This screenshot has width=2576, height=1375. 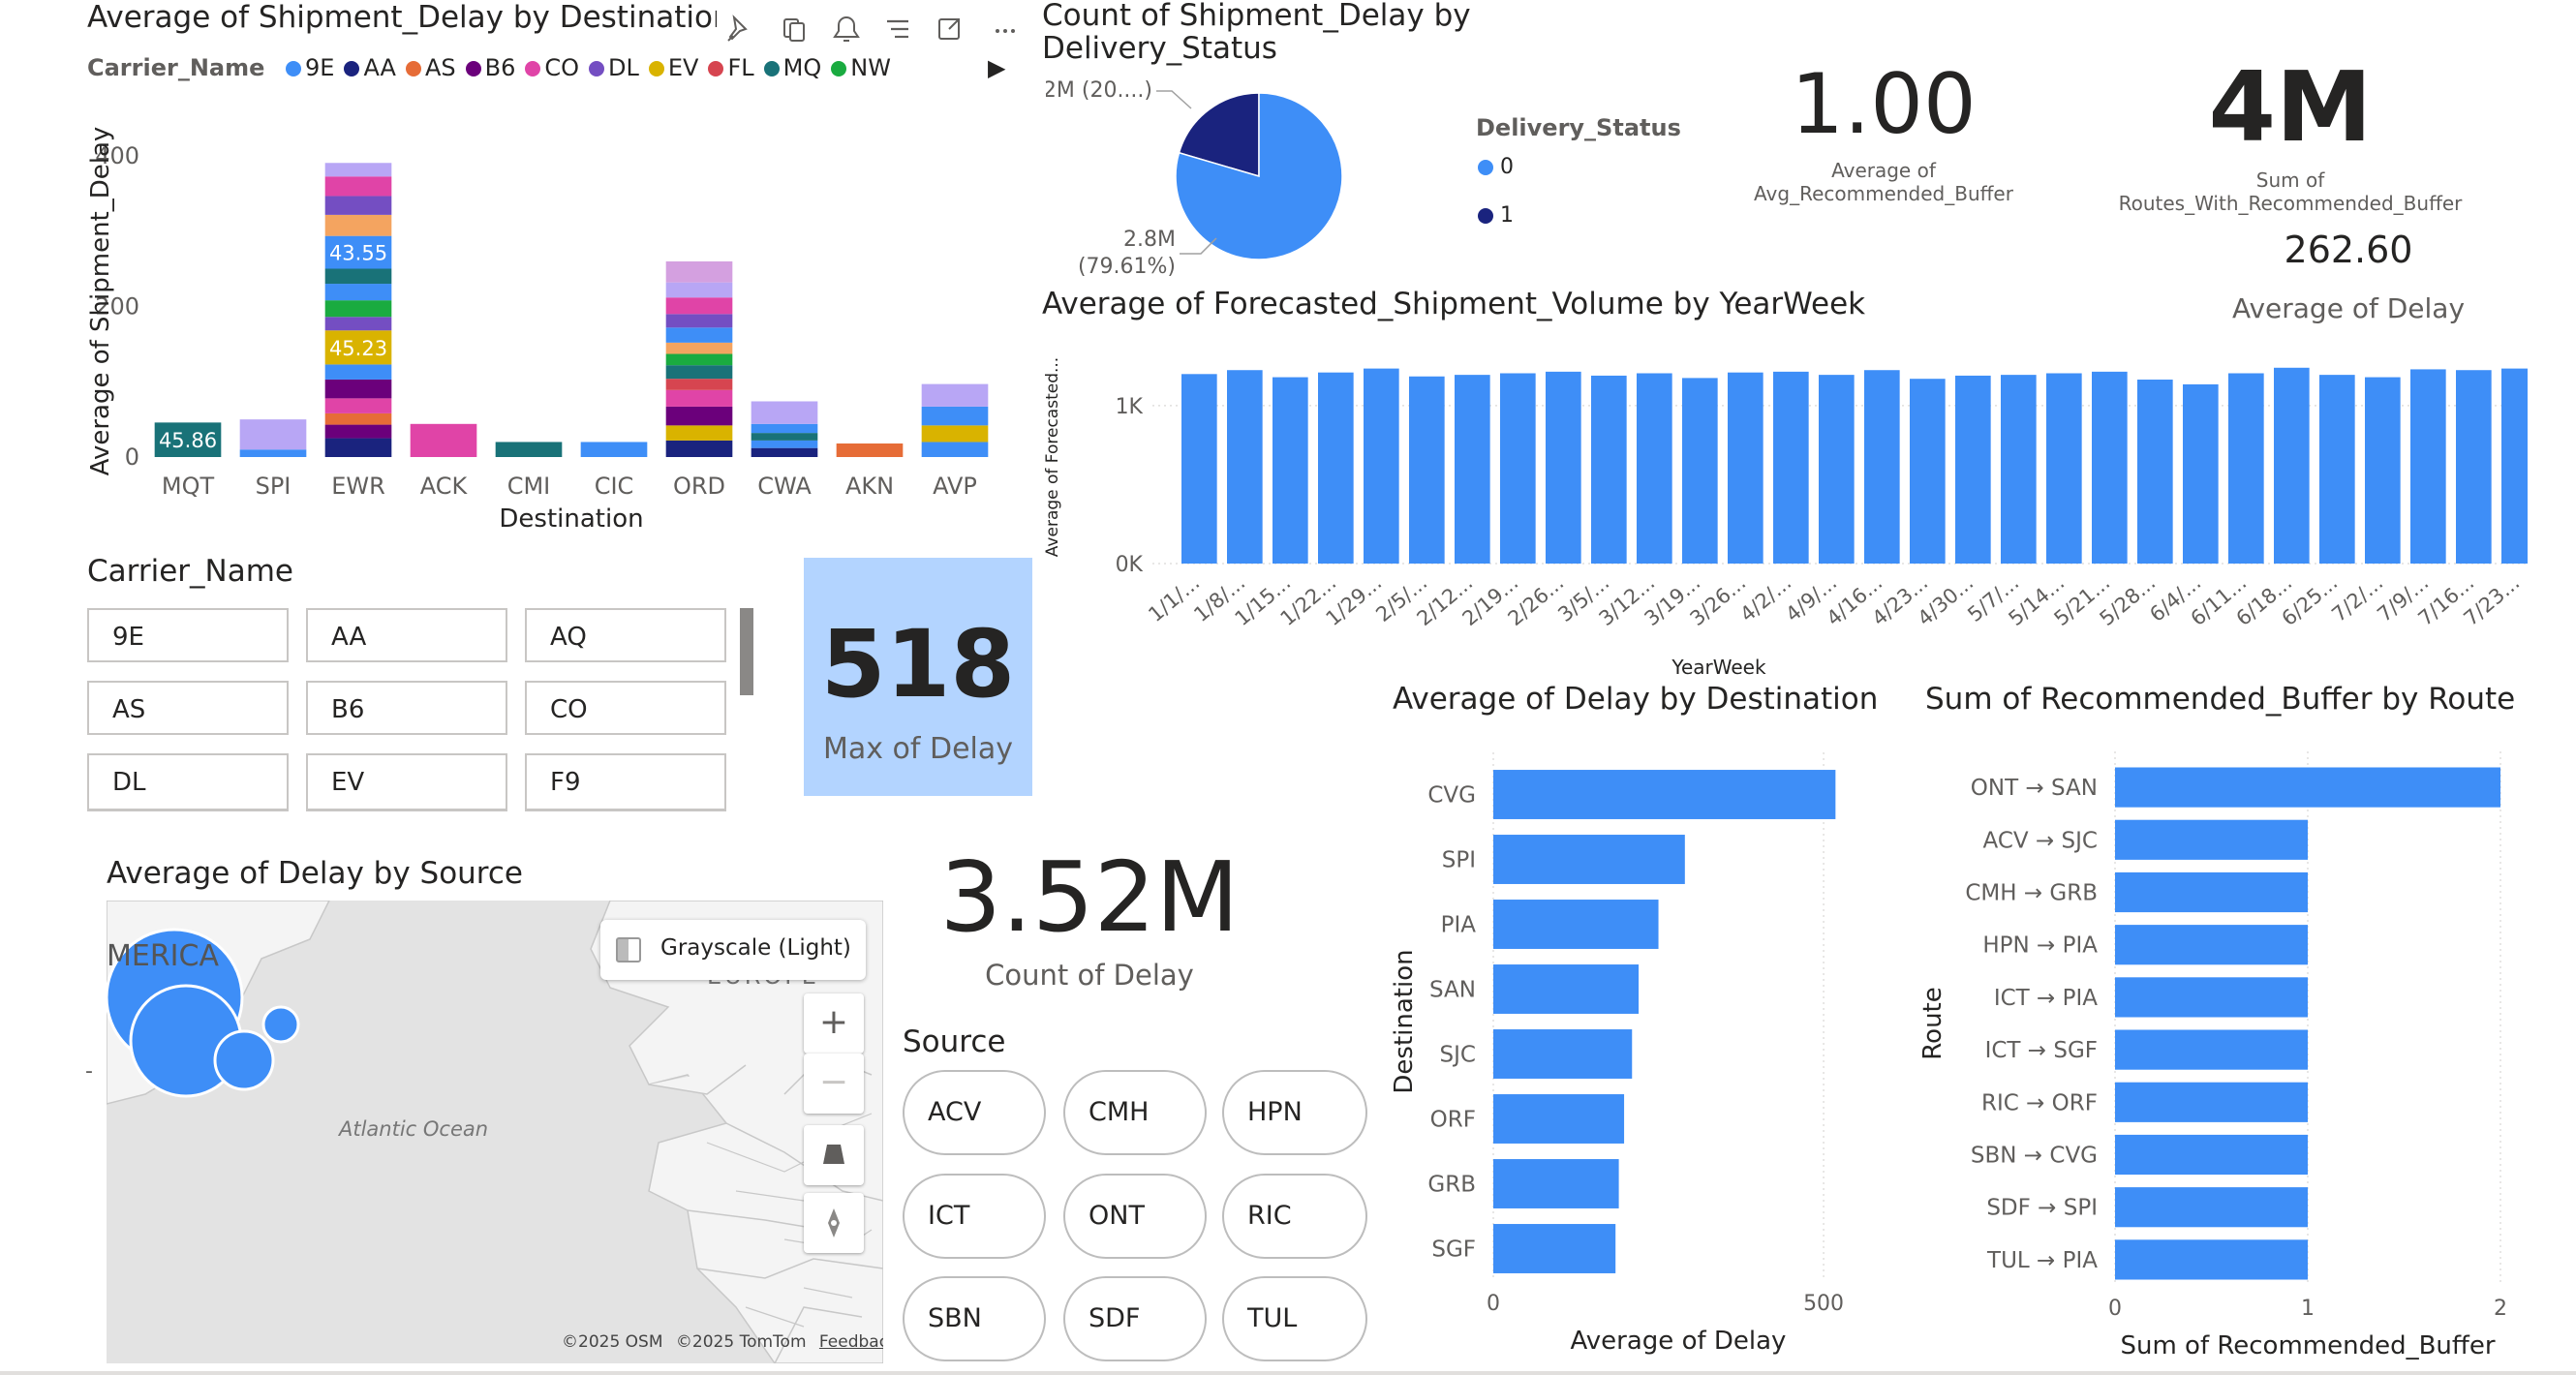 I want to click on basemap-switcher: Grayscale (Light), so click(x=733, y=950).